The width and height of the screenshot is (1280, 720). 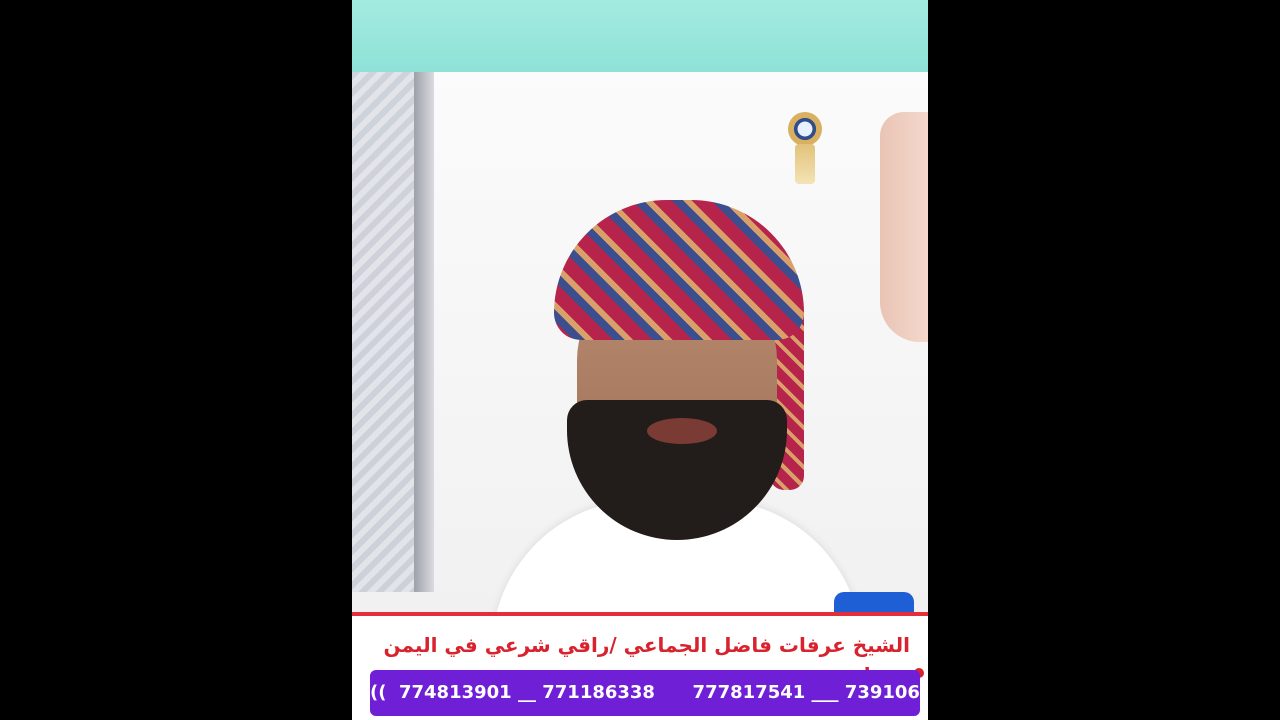 What do you see at coordinates (904, 227) in the screenshot?
I see `raised-hand` at bounding box center [904, 227].